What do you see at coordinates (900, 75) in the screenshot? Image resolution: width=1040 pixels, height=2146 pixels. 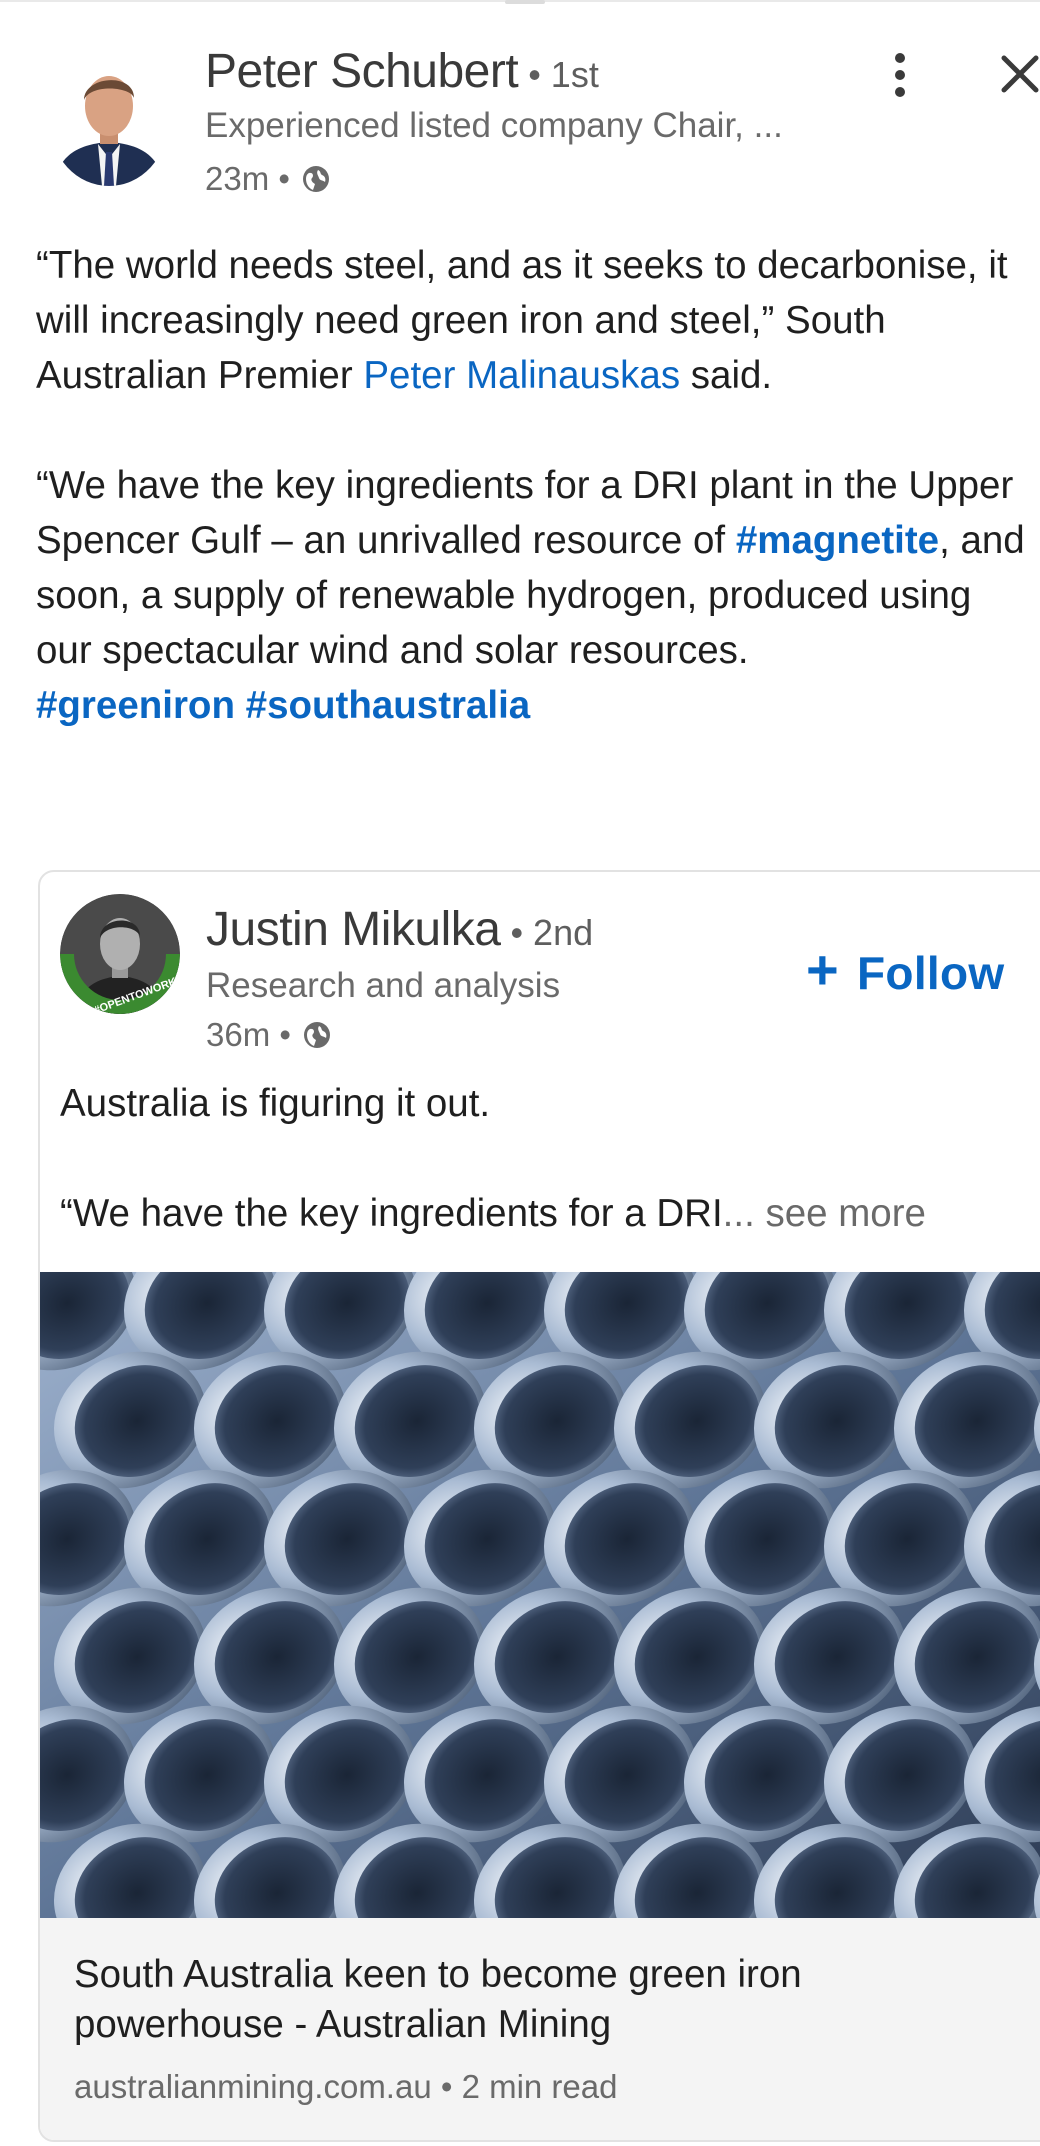 I see `more-vertical-icon` at bounding box center [900, 75].